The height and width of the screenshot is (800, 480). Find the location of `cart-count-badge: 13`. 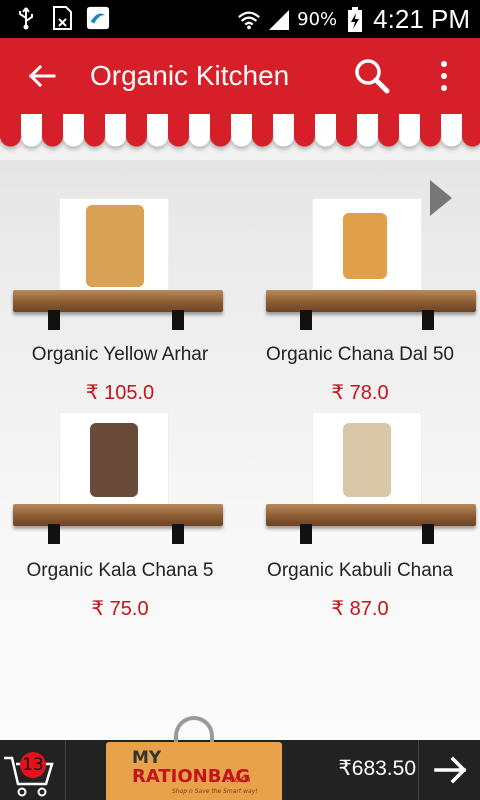

cart-count-badge: 13 is located at coordinates (33, 765).